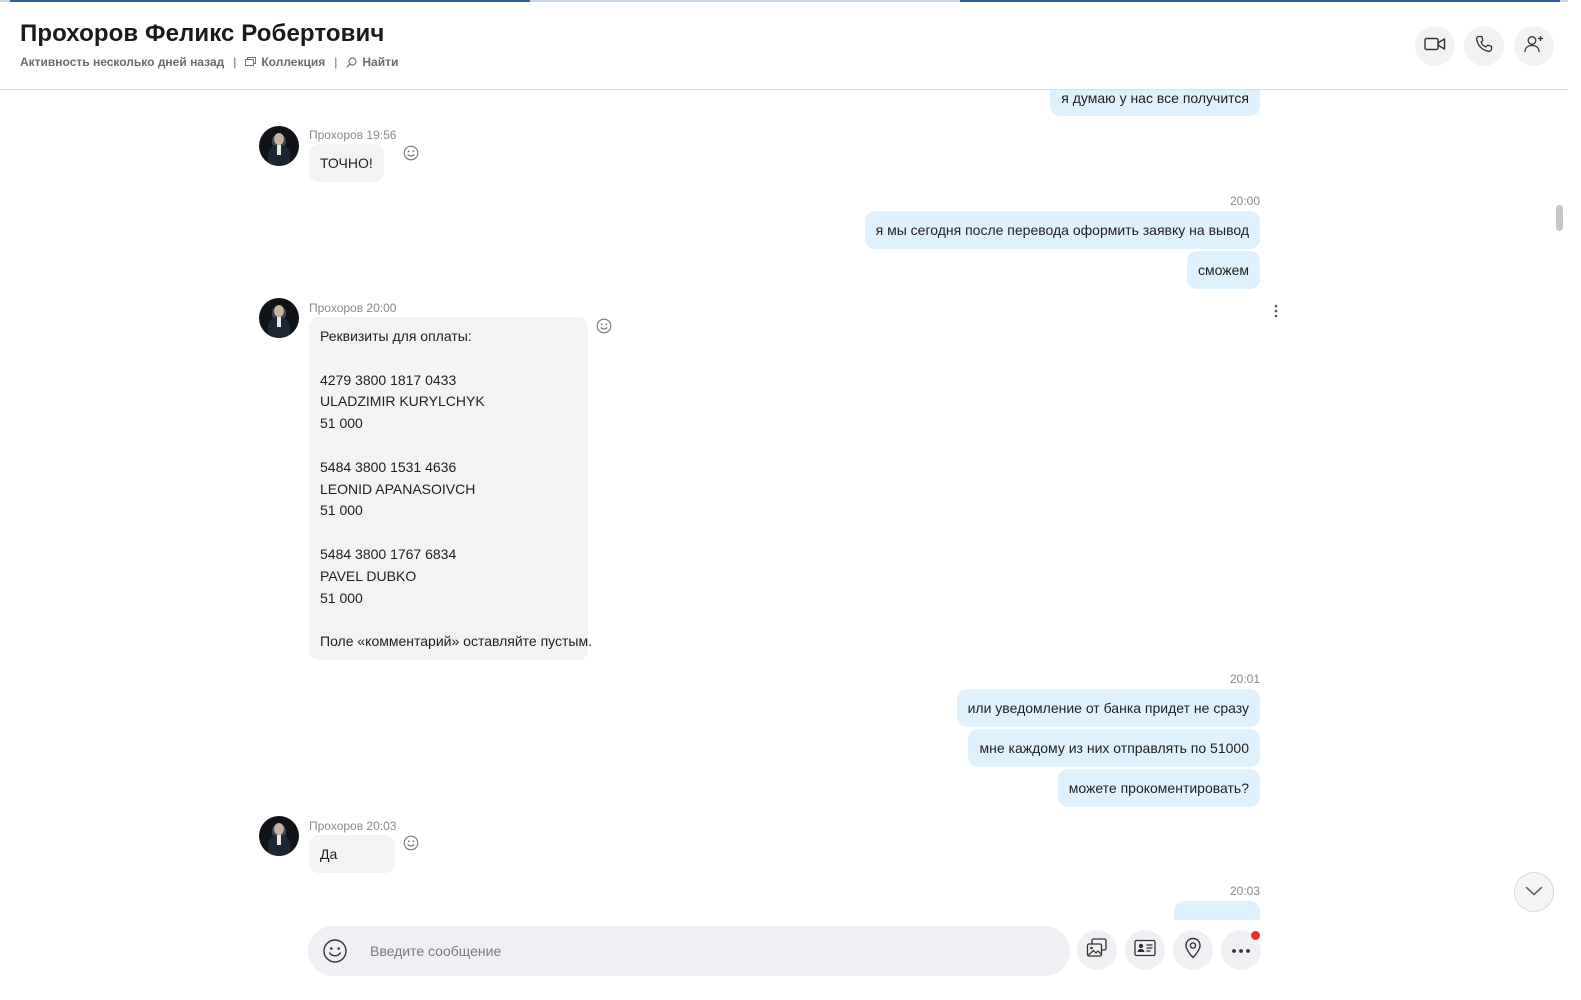 Image resolution: width=1581 pixels, height=1000 pixels. I want to click on audio-call-button, so click(1484, 46).